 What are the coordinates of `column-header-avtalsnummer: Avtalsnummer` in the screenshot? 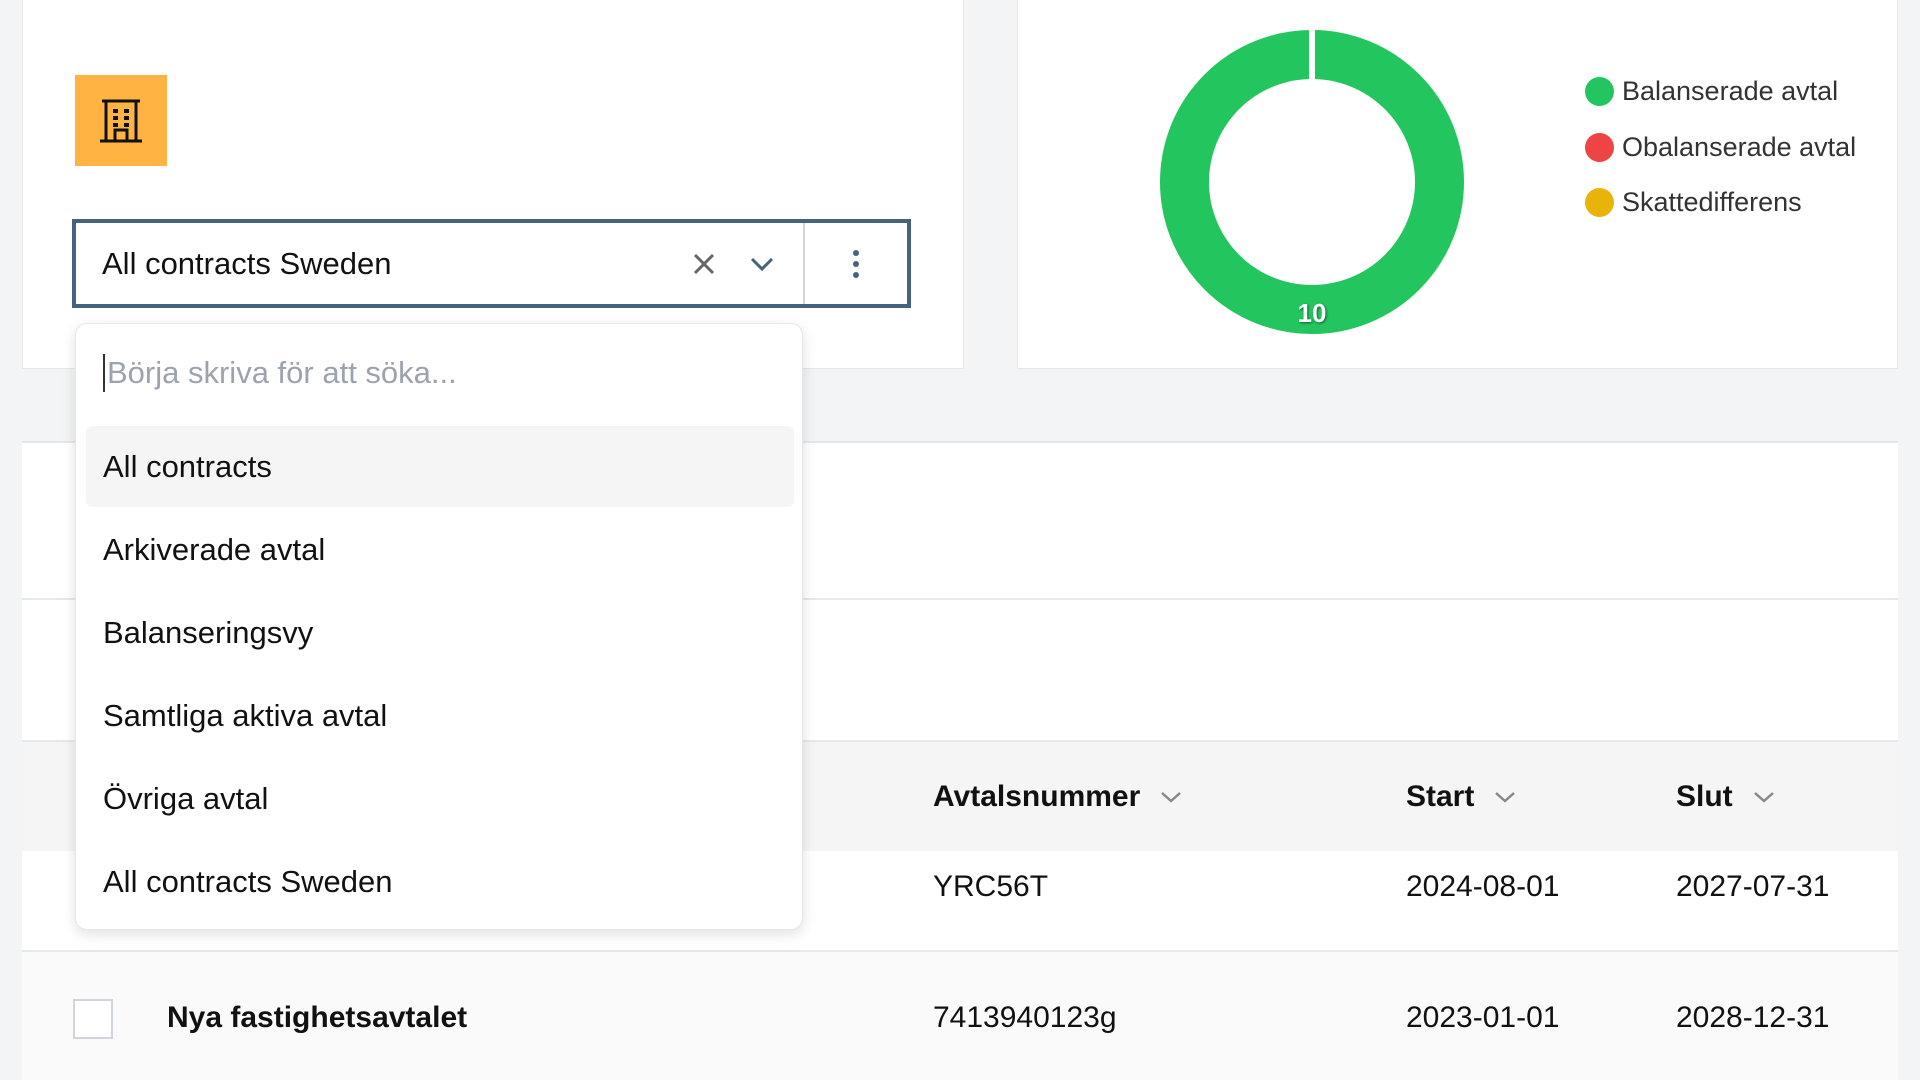 It's located at (1057, 797).